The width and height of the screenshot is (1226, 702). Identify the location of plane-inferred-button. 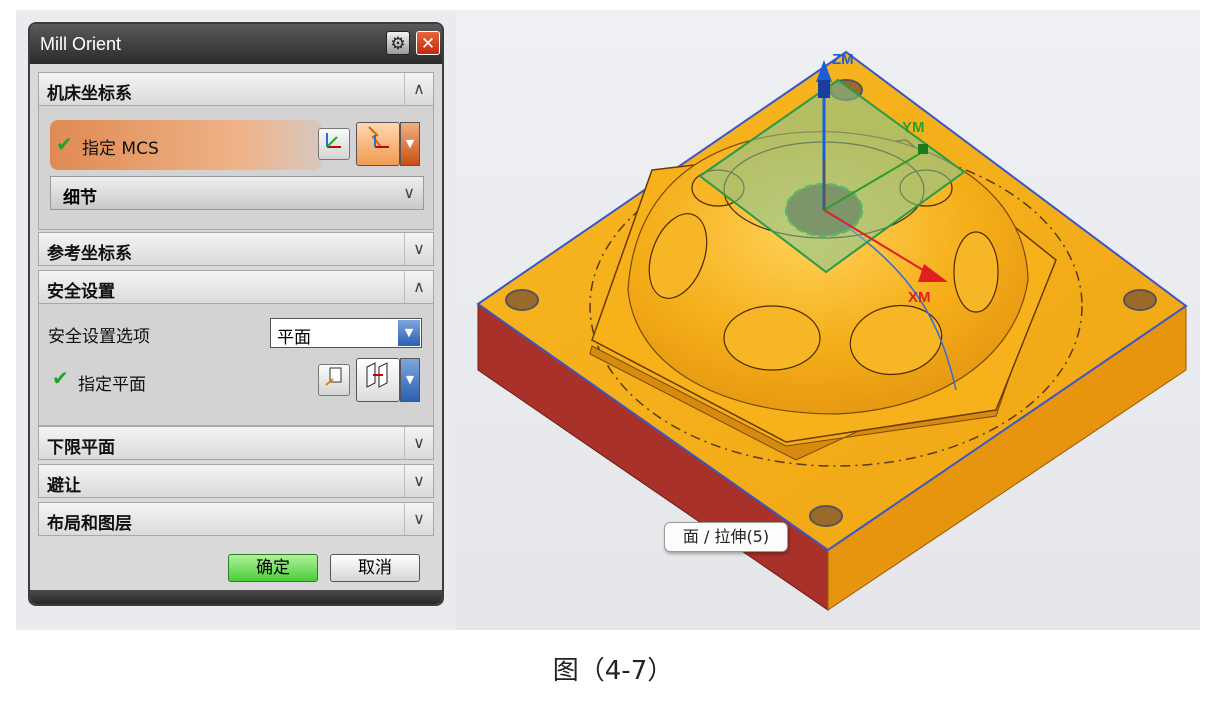
(378, 380).